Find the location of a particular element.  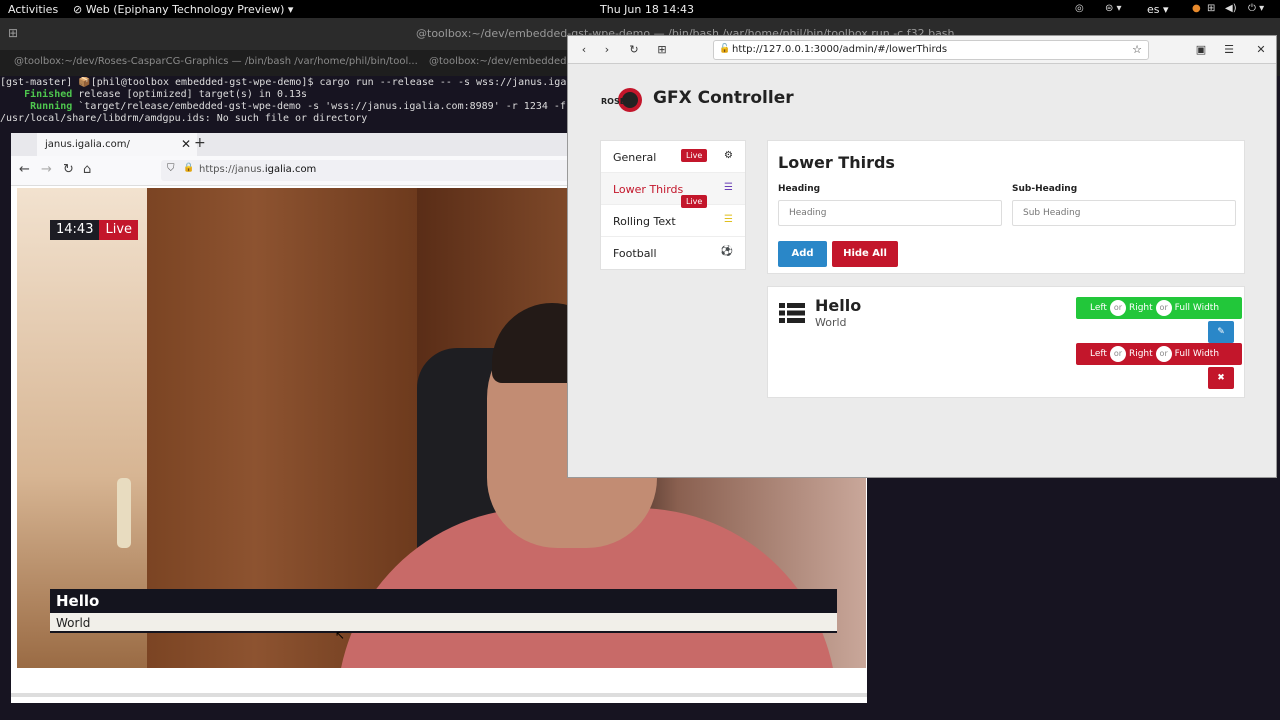

horizontal-scrollbar is located at coordinates (439, 695).